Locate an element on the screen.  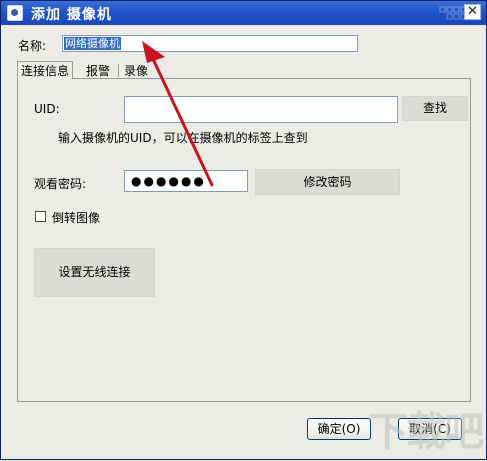
tab-connection-info: 连接信息 is located at coordinates (45, 70).